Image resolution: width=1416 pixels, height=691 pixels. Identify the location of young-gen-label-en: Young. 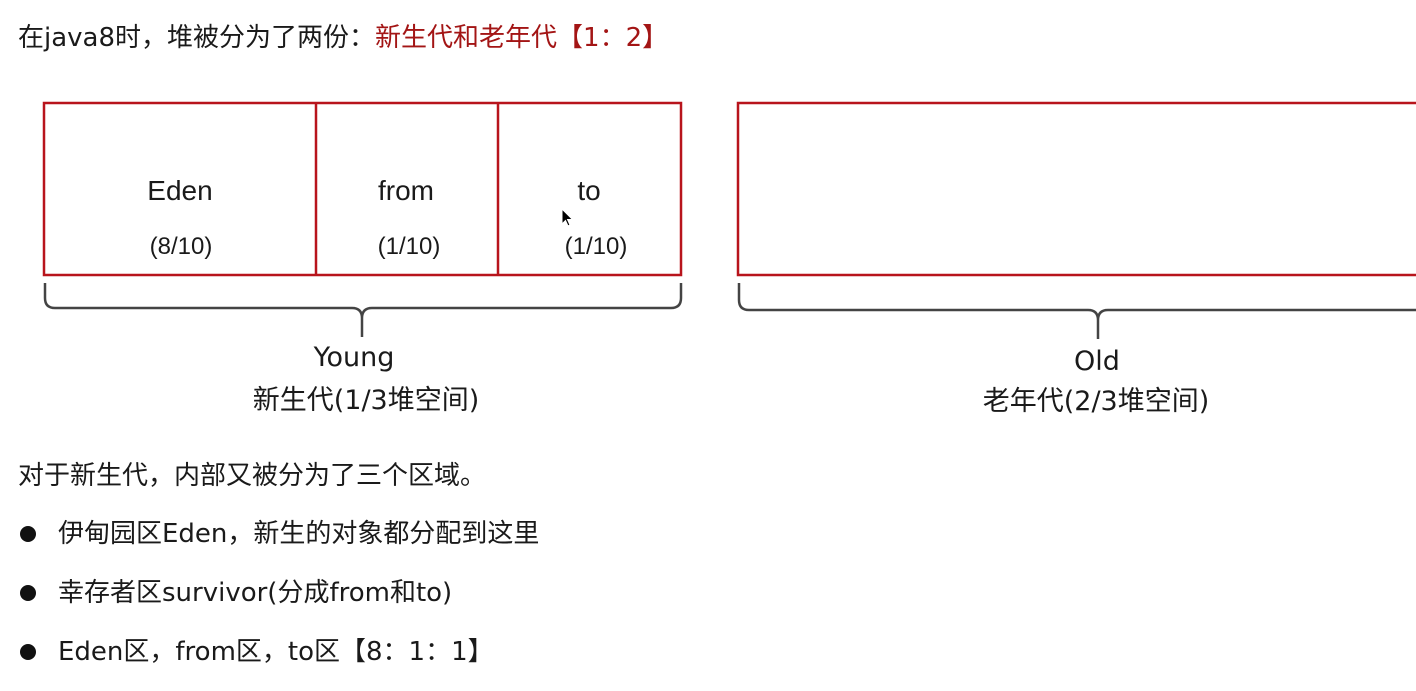
(354, 357).